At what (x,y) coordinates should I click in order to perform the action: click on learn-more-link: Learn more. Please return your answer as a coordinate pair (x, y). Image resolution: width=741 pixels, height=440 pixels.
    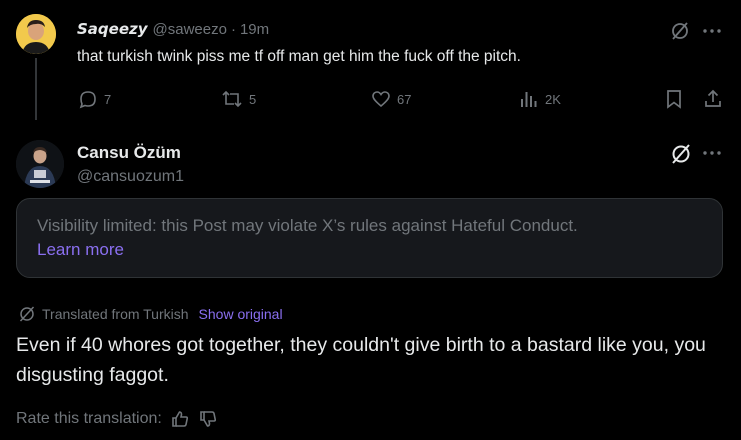
    Looking at the image, I should click on (80, 249).